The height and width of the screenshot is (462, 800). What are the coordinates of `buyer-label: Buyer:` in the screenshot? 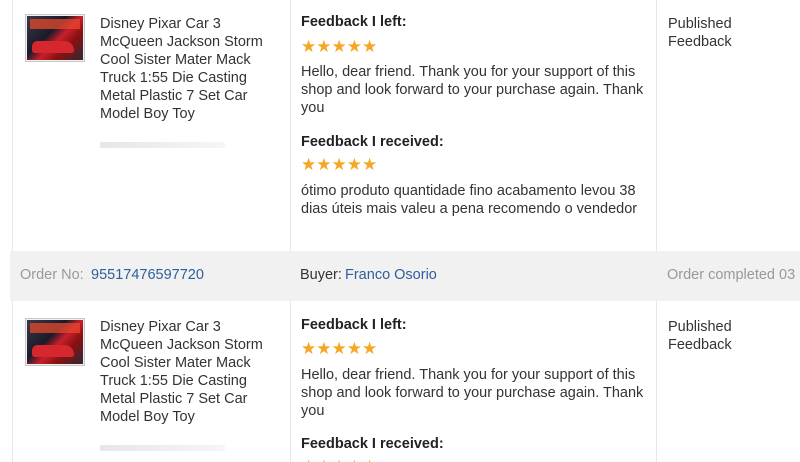 It's located at (321, 275).